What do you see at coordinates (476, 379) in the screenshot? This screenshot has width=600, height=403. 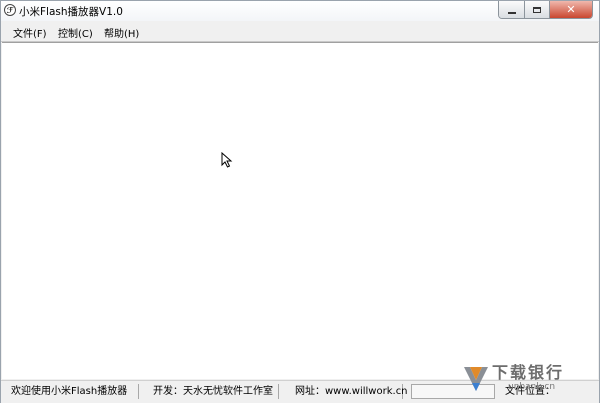 I see `watermark-logo-icon` at bounding box center [476, 379].